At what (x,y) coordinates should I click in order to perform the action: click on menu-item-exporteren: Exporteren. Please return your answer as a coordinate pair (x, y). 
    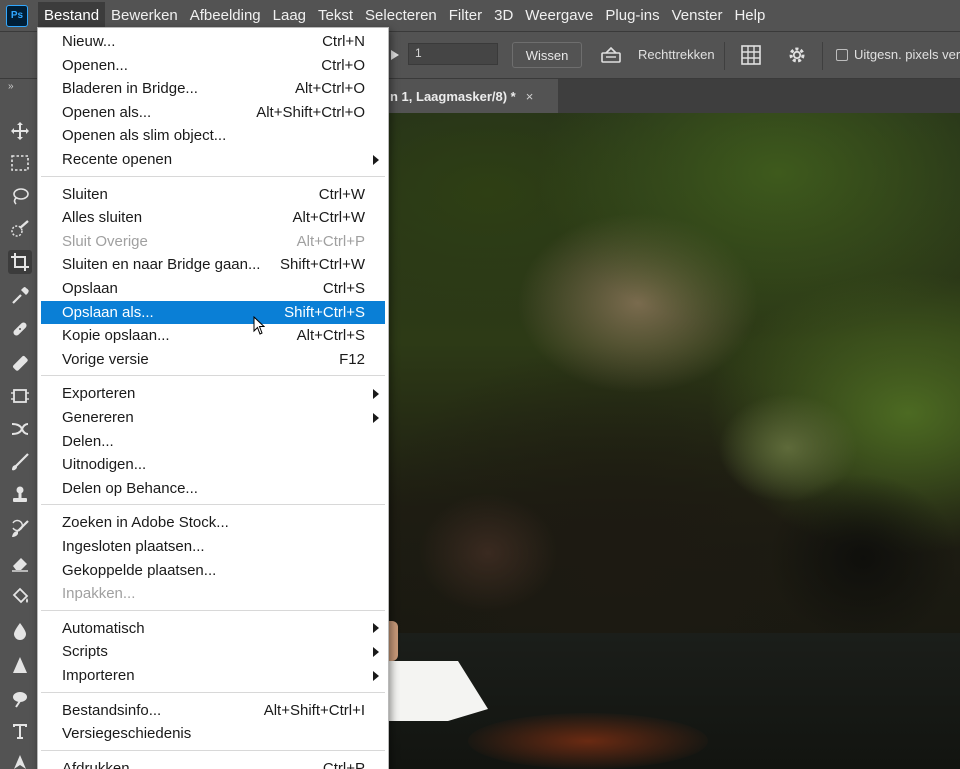
    Looking at the image, I should click on (213, 393).